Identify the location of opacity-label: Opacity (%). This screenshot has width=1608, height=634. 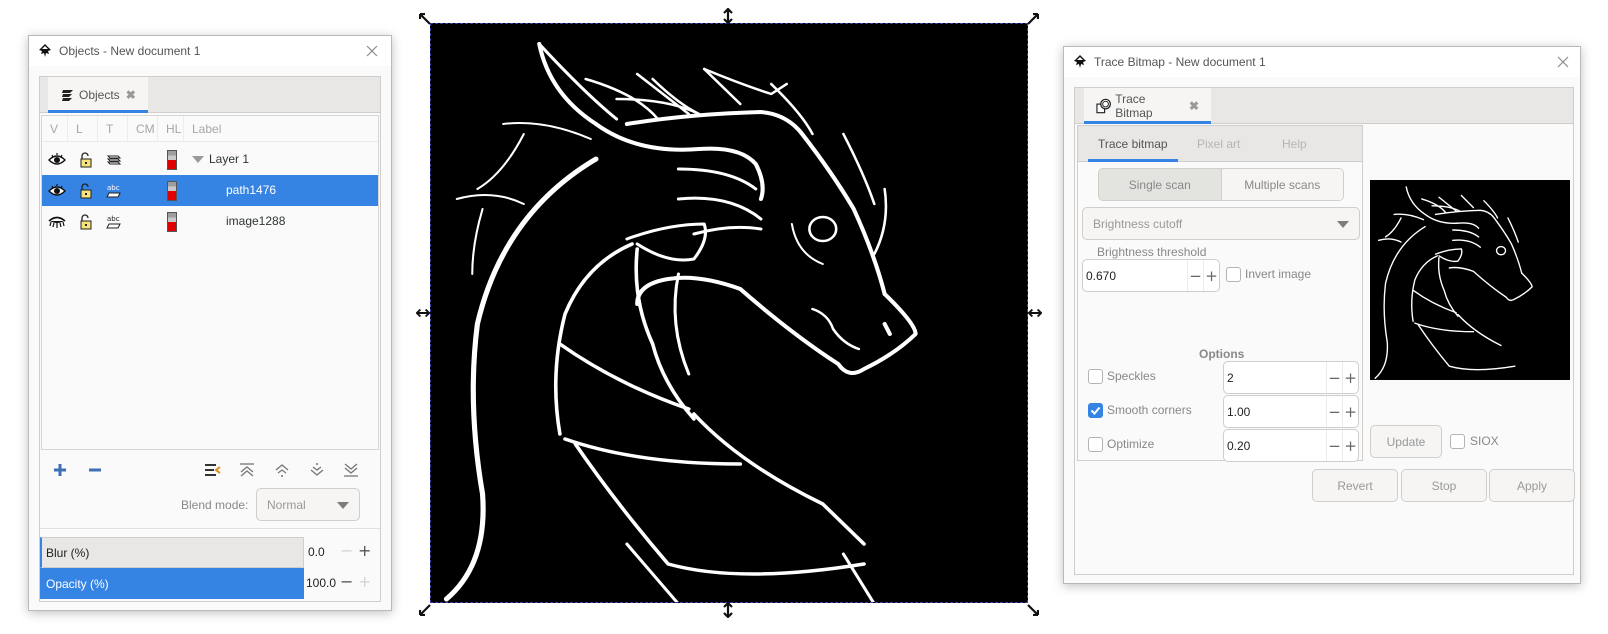
(77, 583).